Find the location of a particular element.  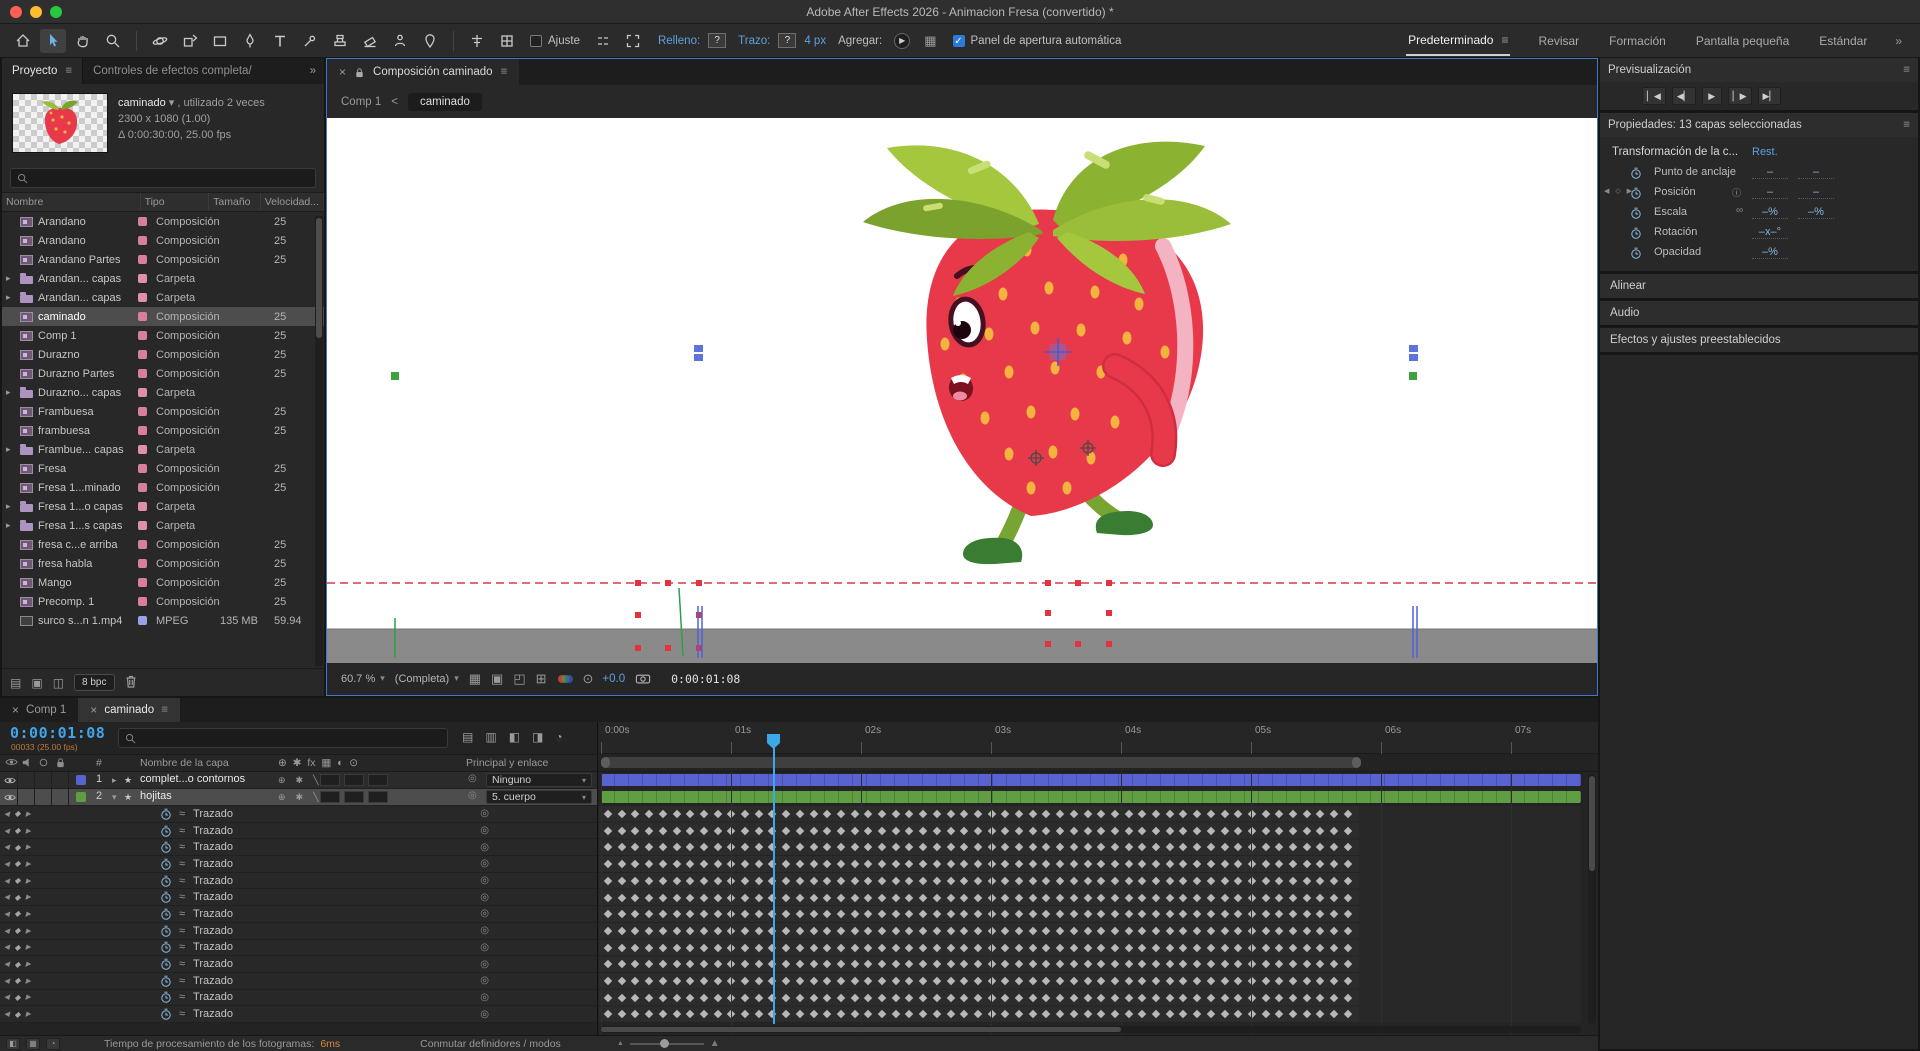

stopwatch-icon is located at coordinates (166, 964).